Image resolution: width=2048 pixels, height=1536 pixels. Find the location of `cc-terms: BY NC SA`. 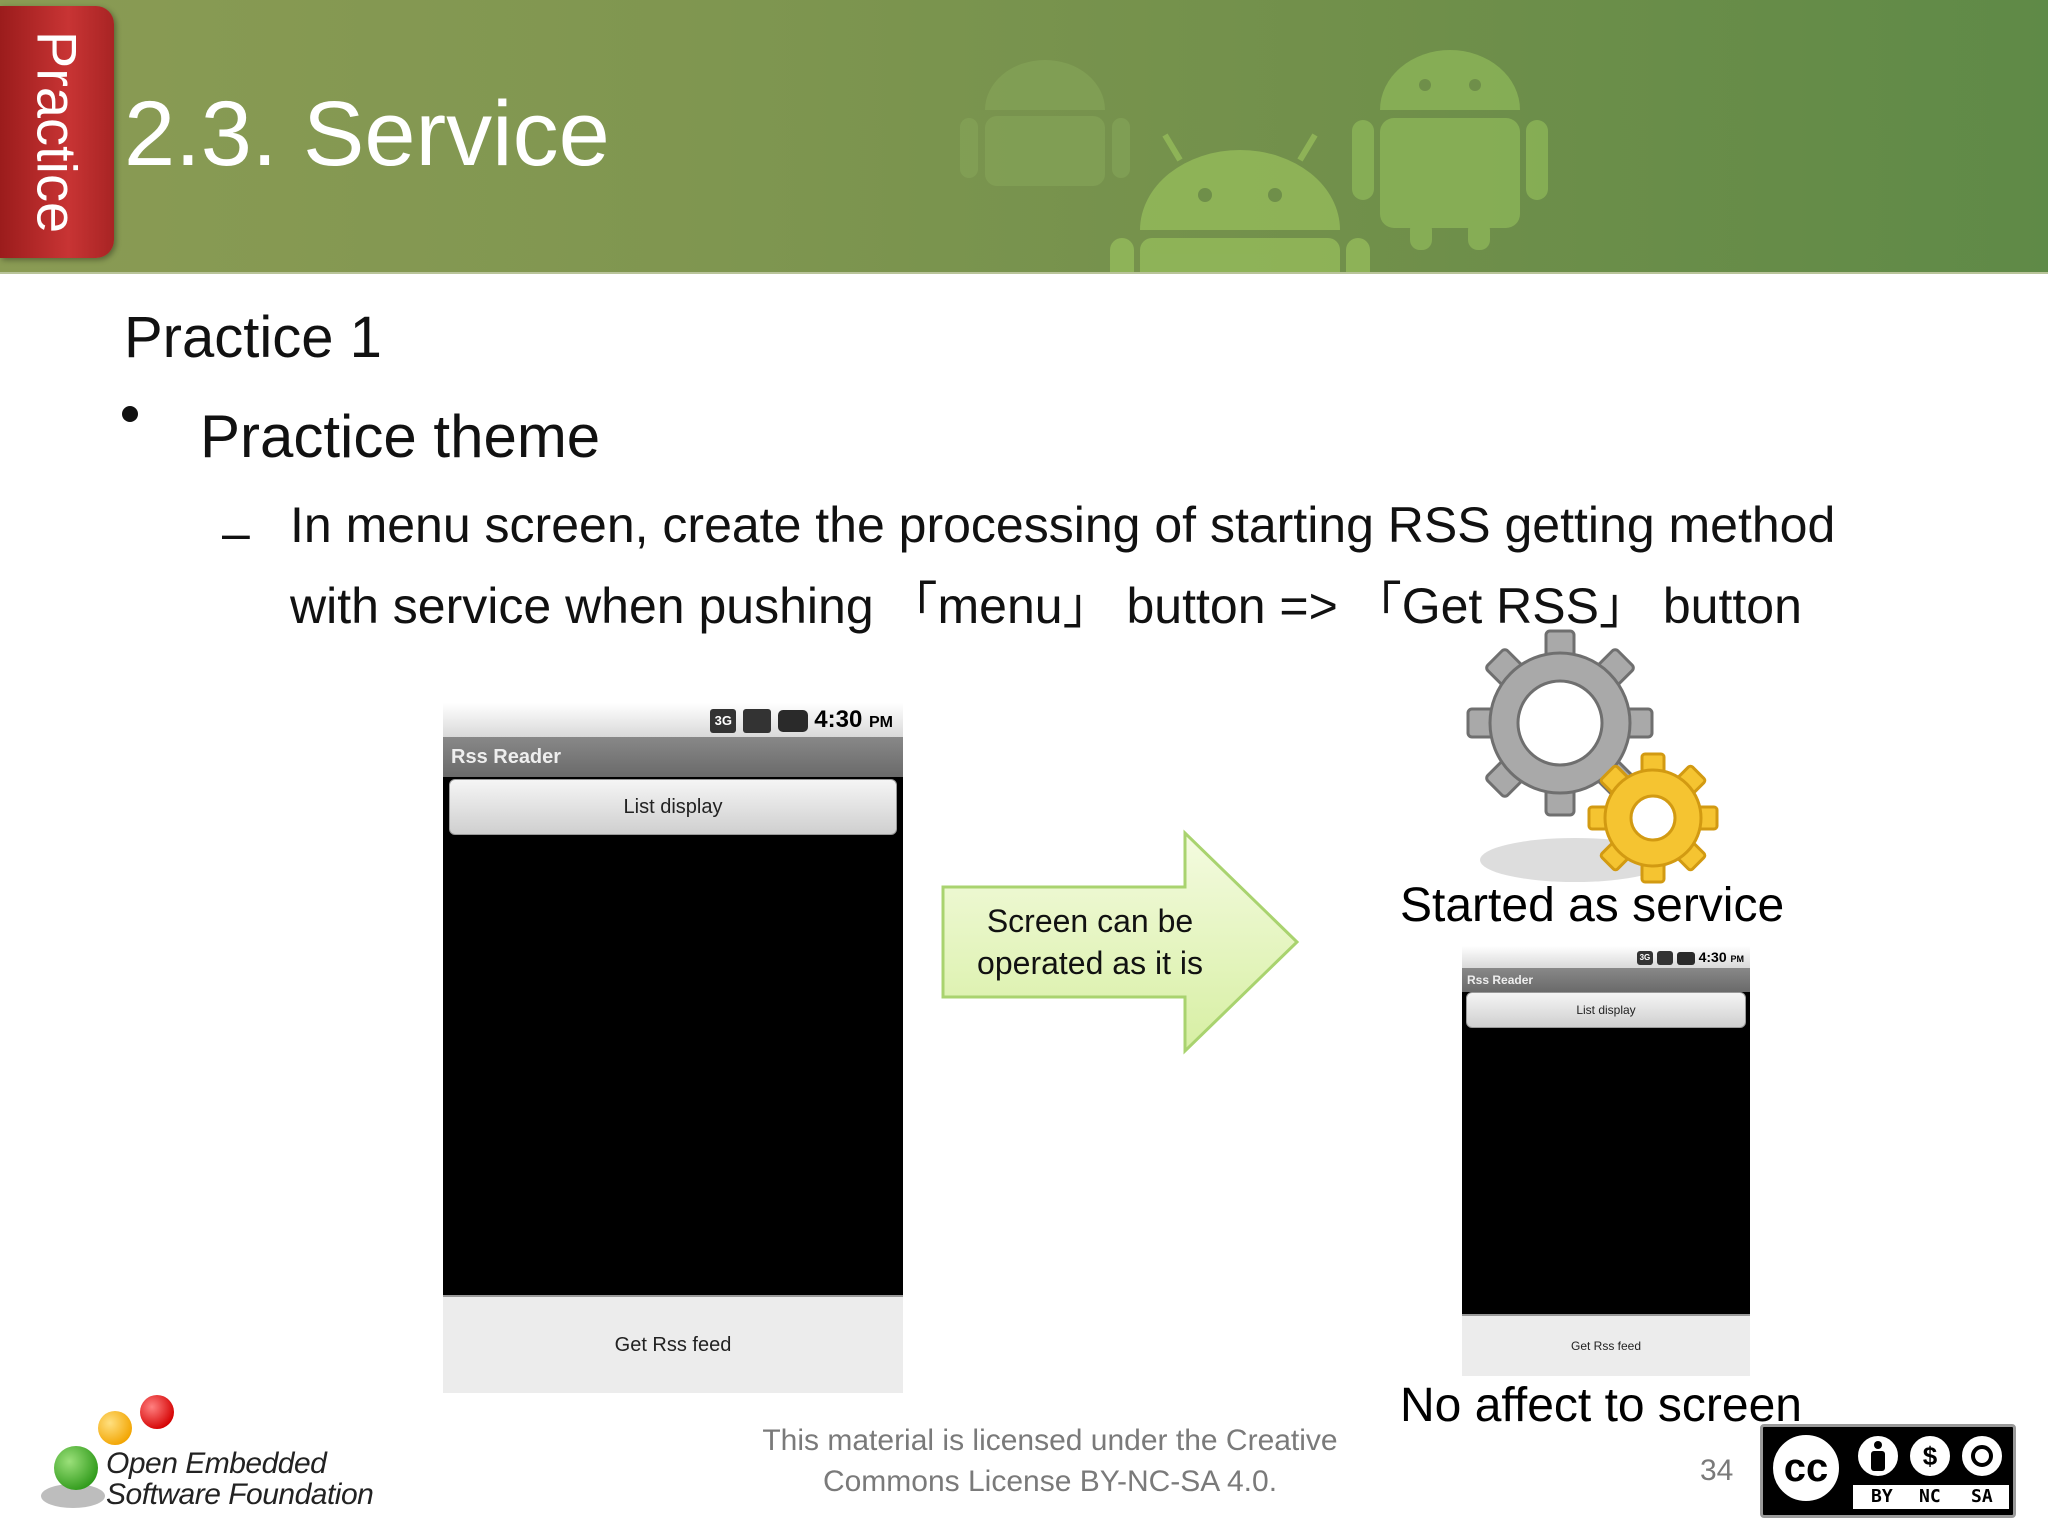

cc-terms: BY NC SA is located at coordinates (1931, 1497).